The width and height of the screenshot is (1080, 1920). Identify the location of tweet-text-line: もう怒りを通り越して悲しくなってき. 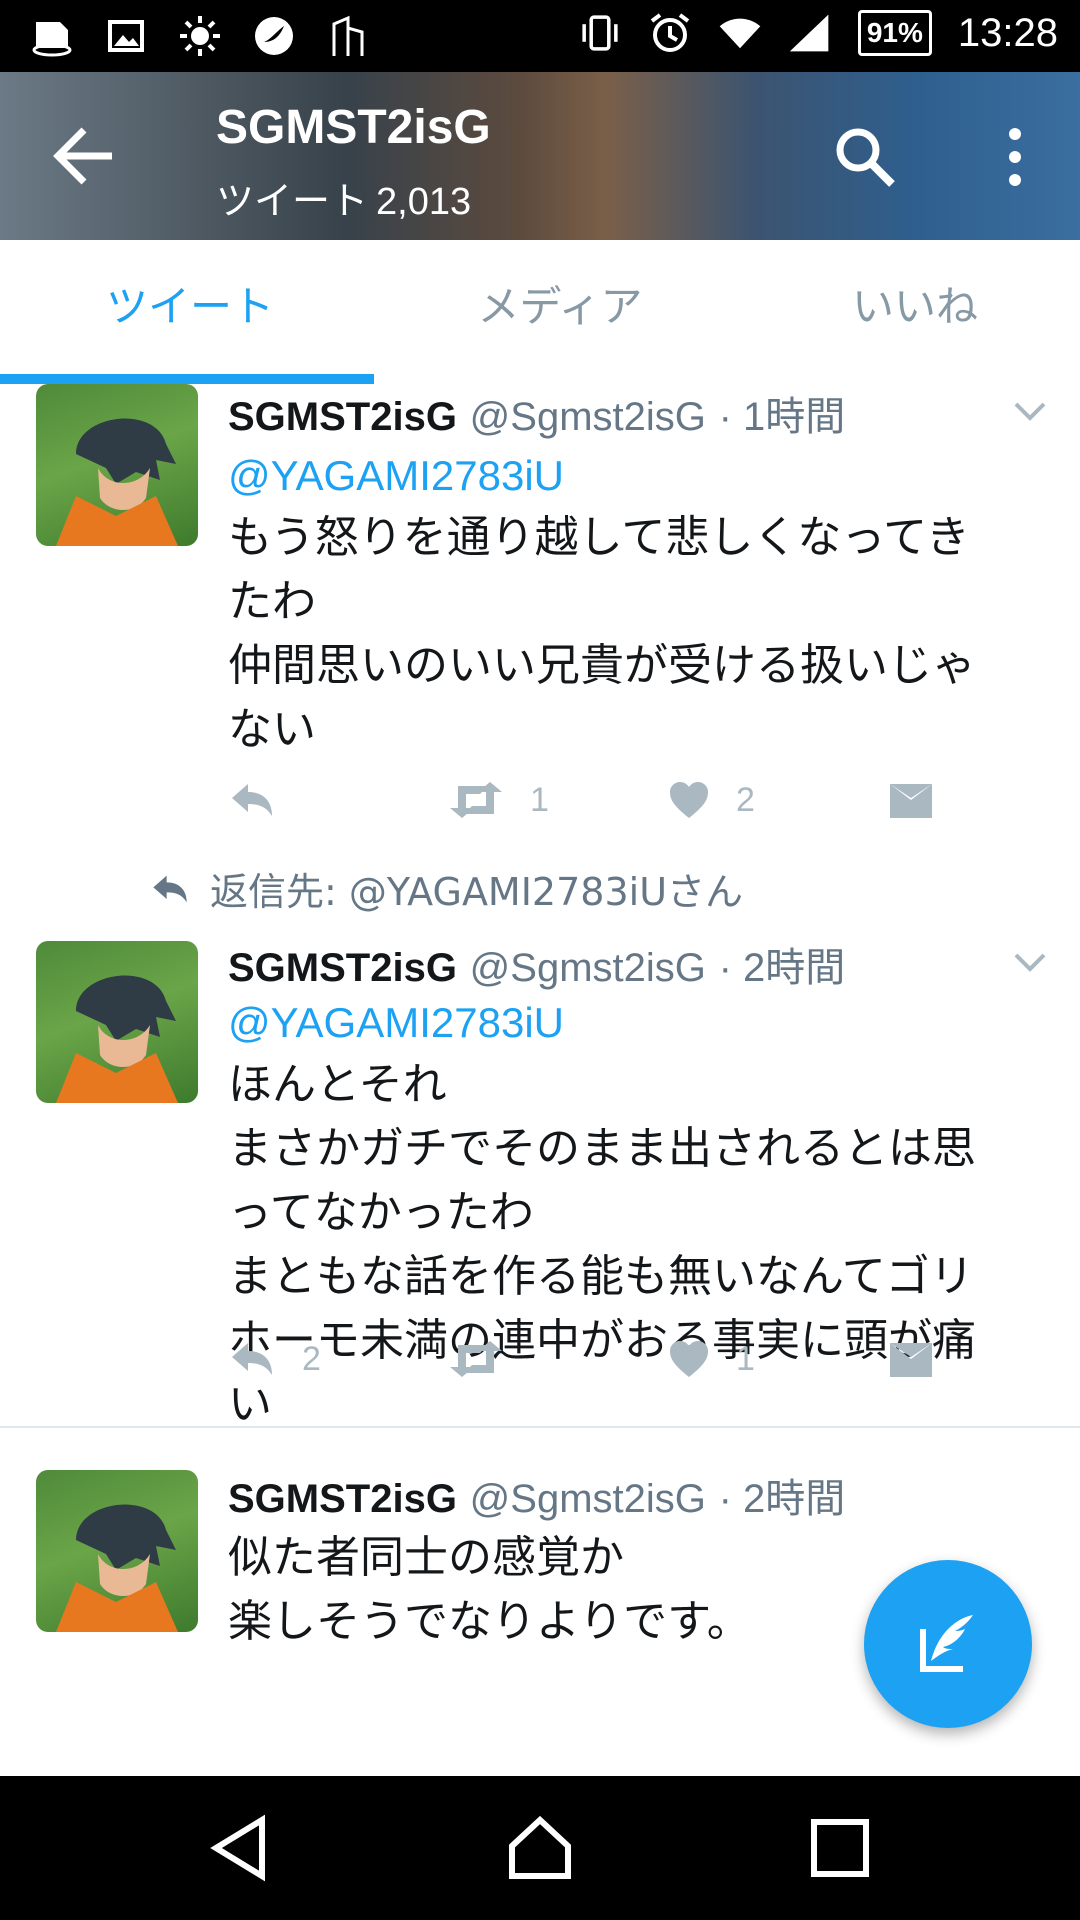
(599, 537).